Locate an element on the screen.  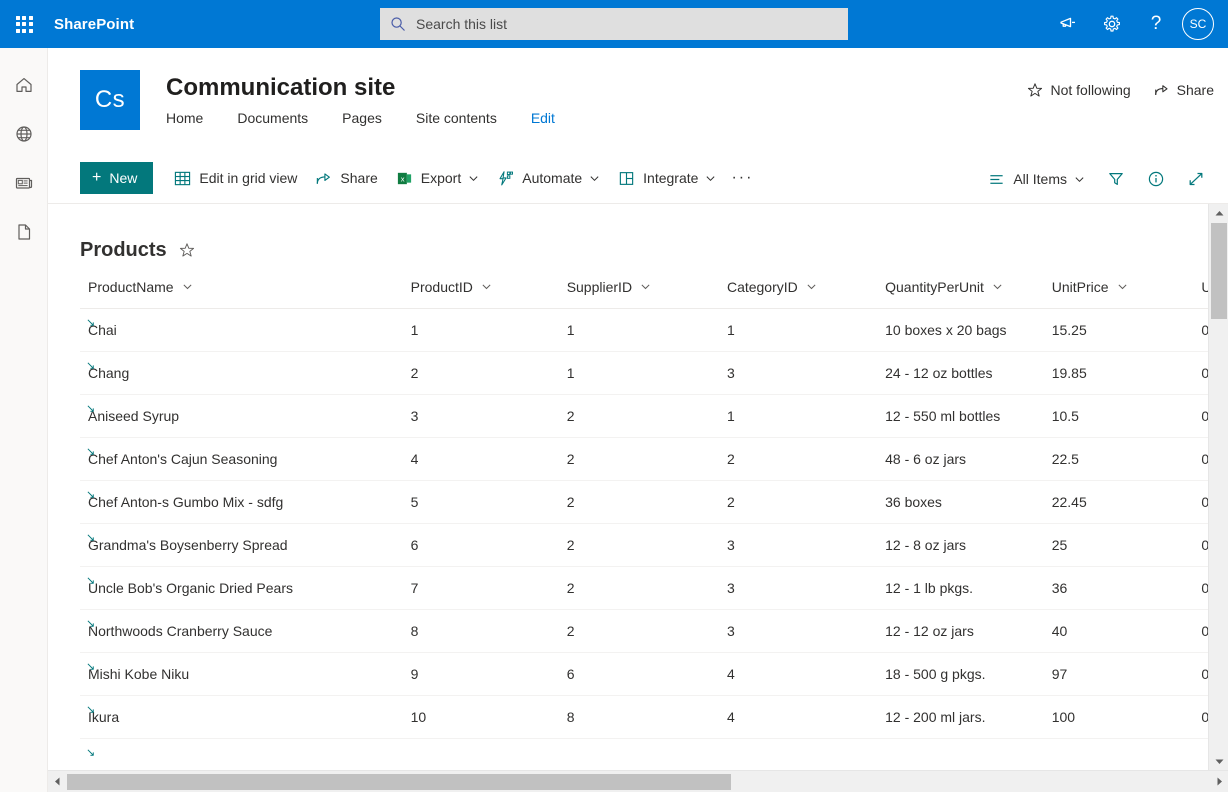
export-button: x Export is located at coordinates (437, 178).